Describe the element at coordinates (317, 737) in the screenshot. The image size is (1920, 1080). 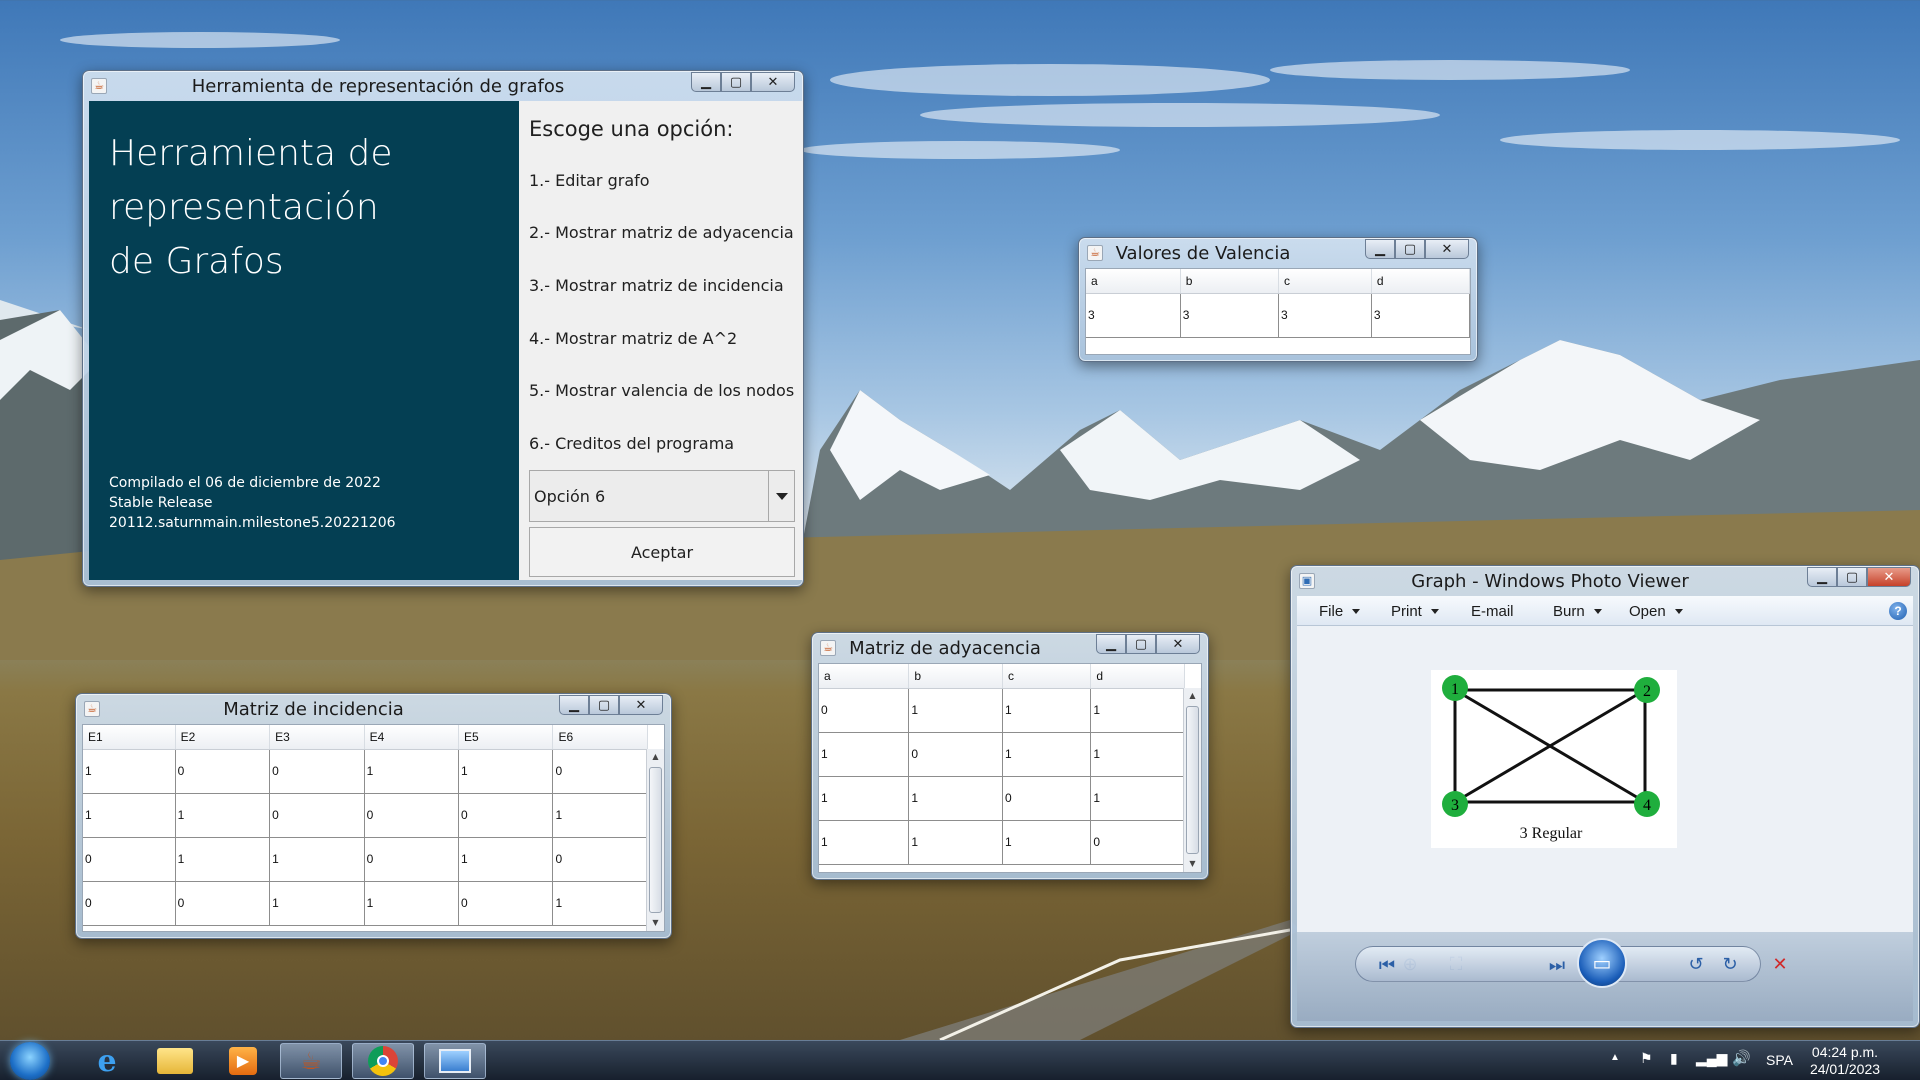
I see `column-header: E3` at that location.